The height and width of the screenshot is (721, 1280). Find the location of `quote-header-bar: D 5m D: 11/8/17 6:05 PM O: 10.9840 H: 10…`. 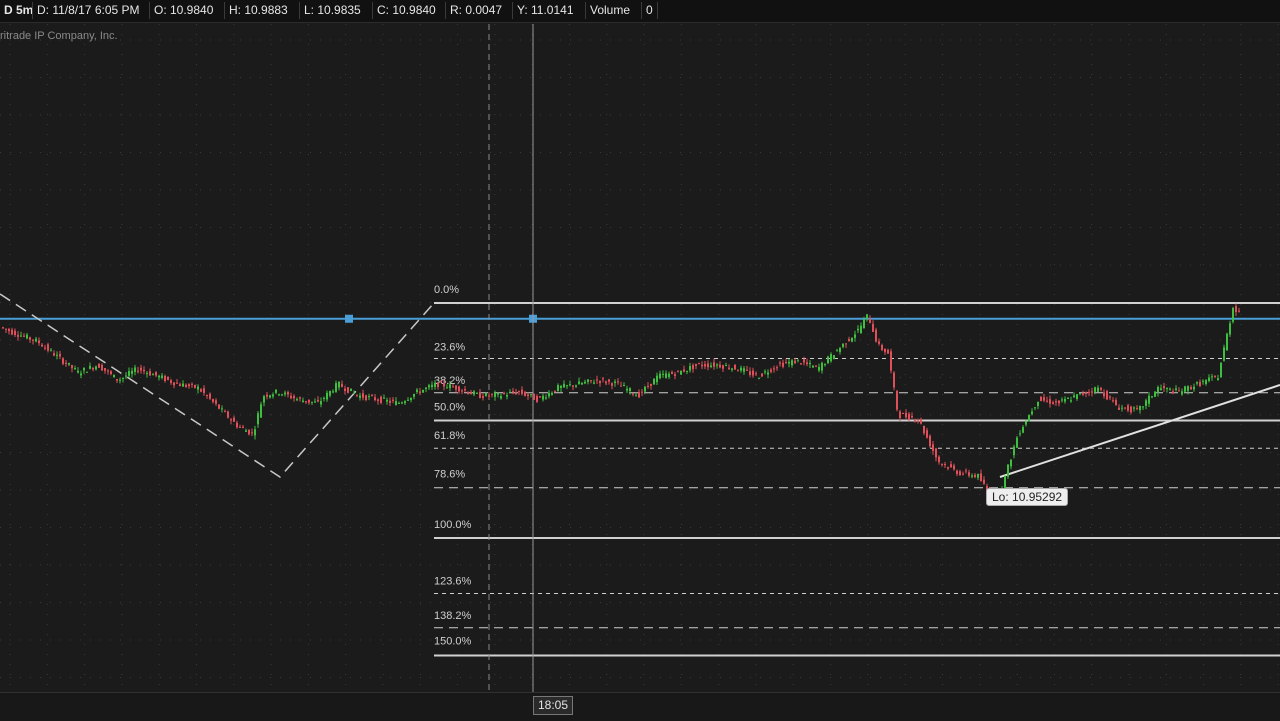

quote-header-bar: D 5m D: 11/8/17 6:05 PM O: 10.9840 H: 10… is located at coordinates (640, 11).